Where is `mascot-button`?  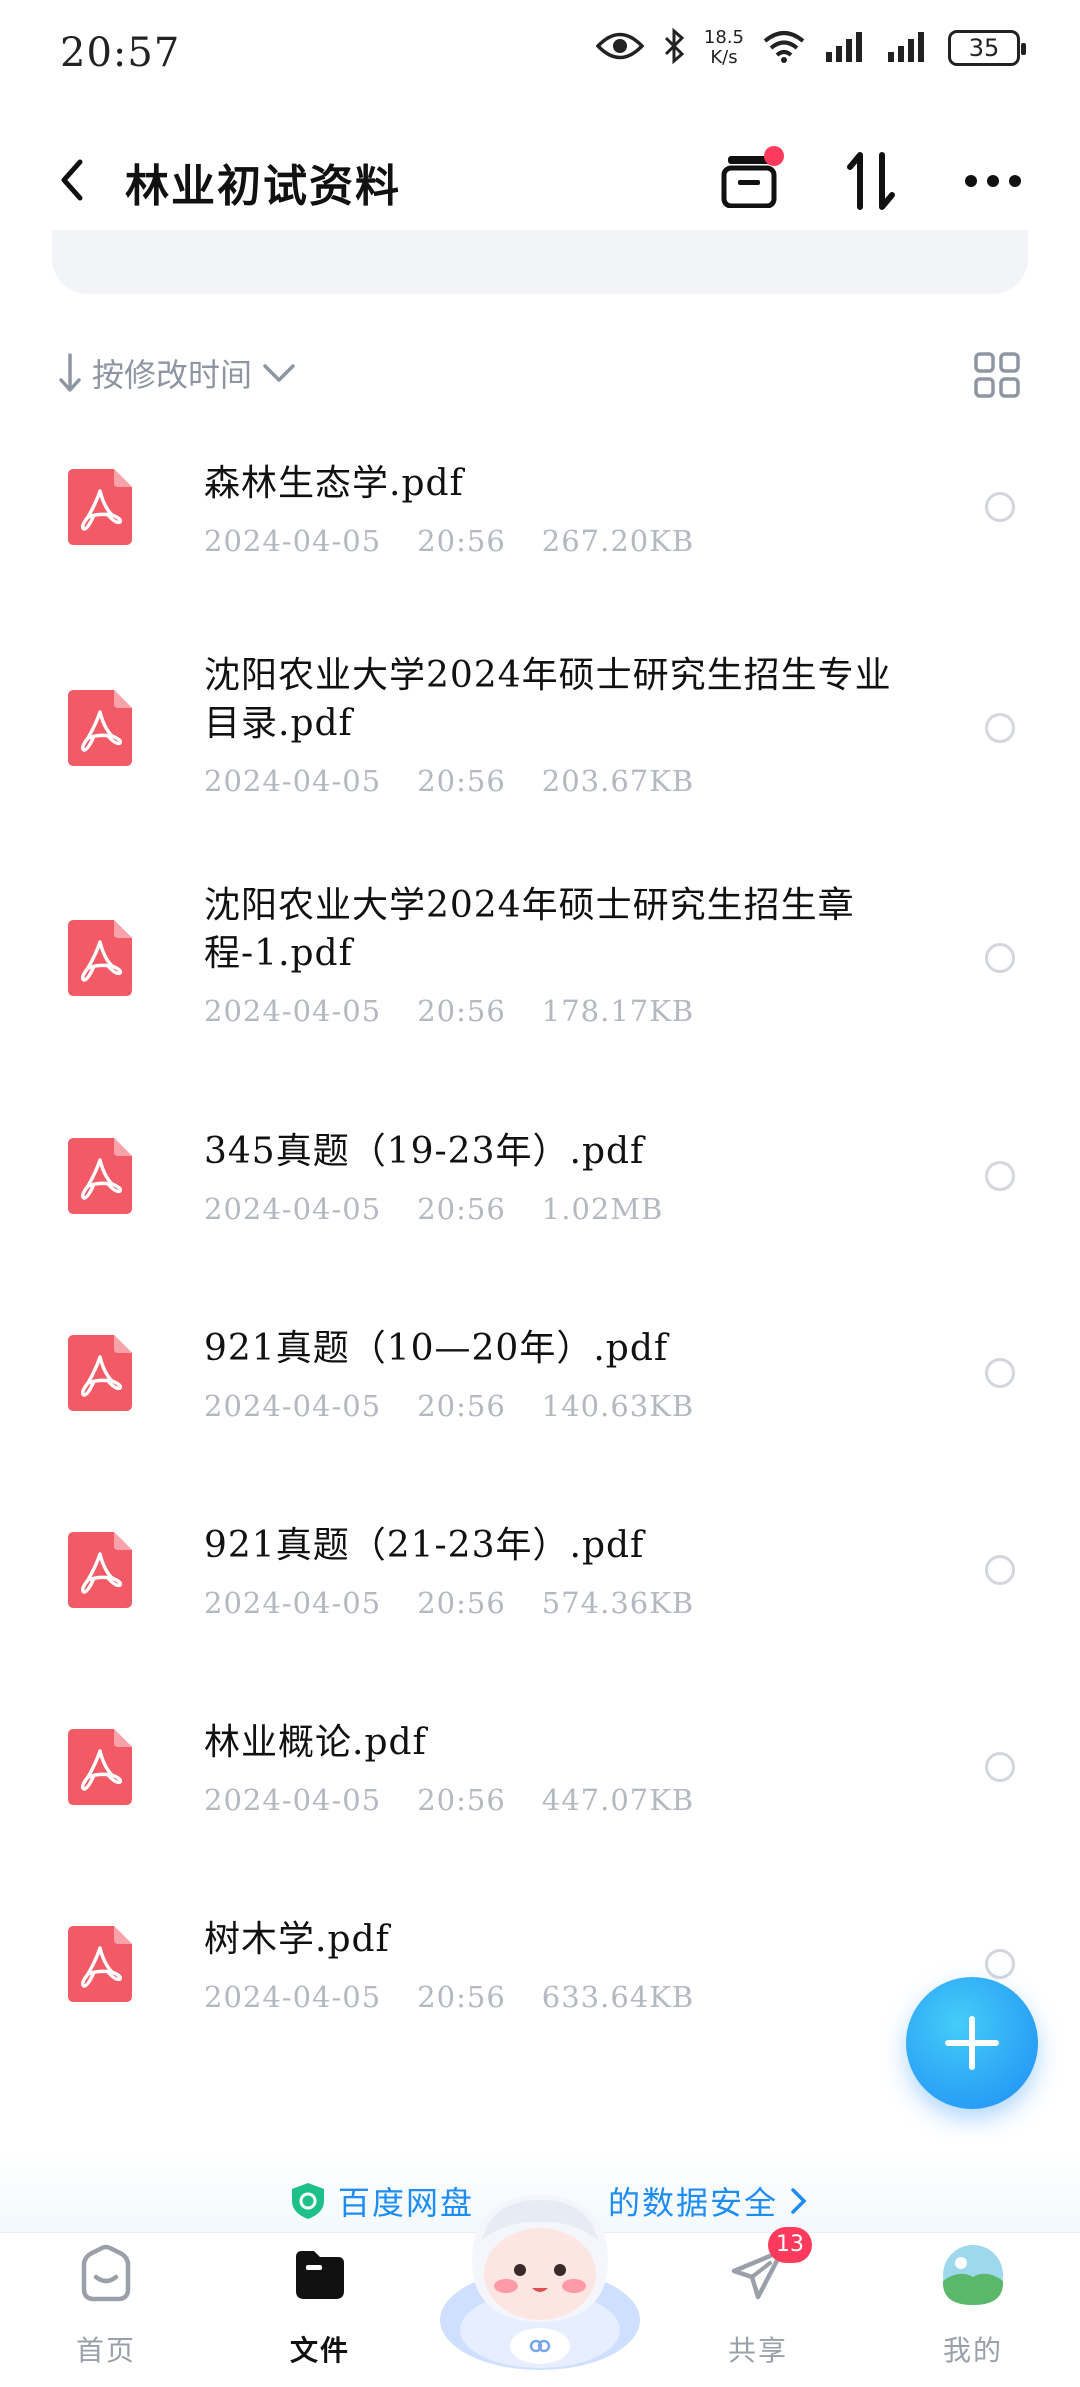 mascot-button is located at coordinates (540, 2275).